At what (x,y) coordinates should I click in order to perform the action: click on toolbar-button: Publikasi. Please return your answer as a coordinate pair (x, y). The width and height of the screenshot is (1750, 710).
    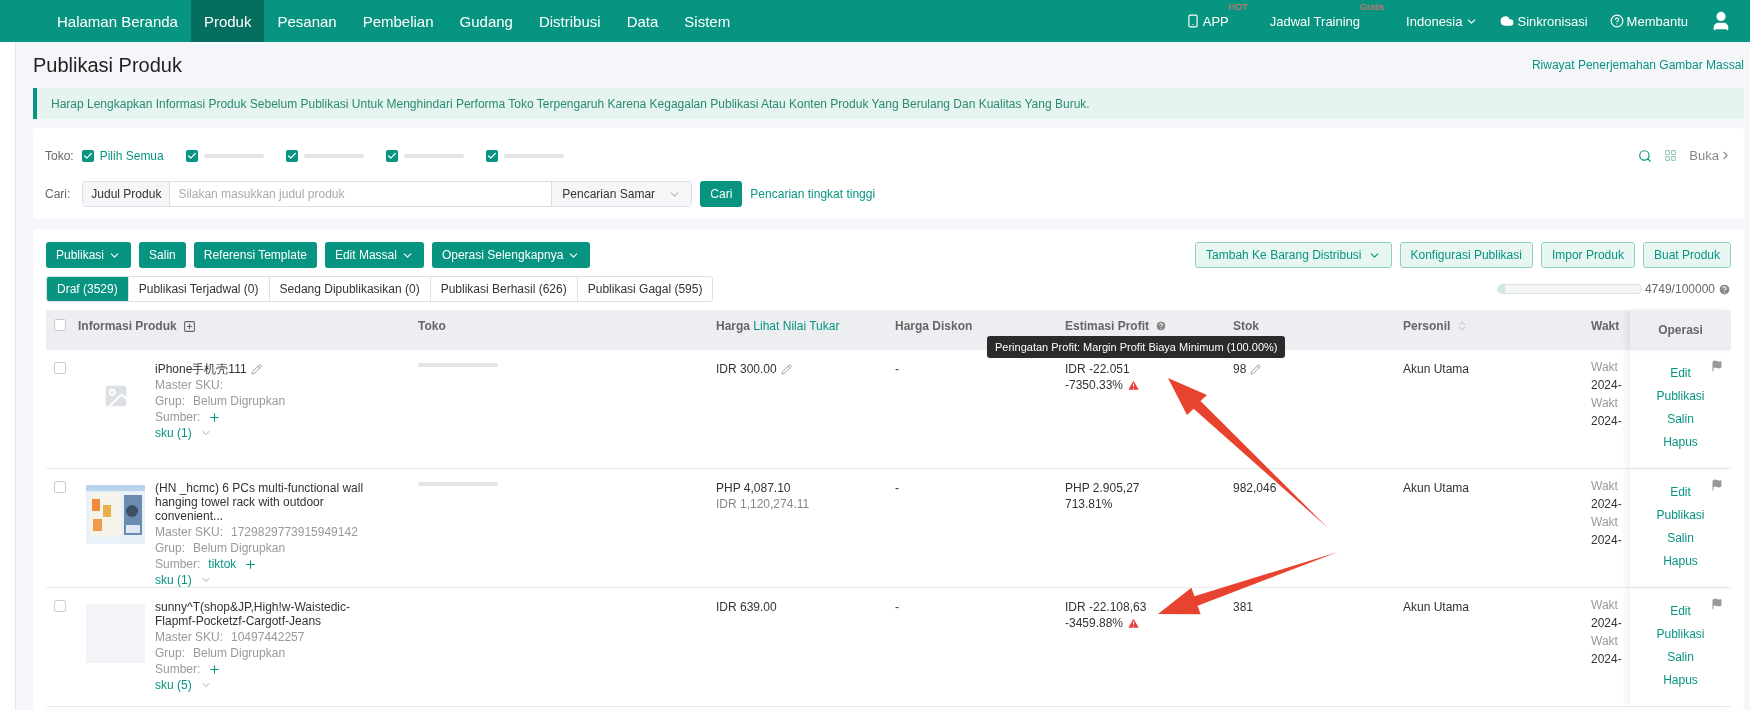
    Looking at the image, I should click on (89, 255).